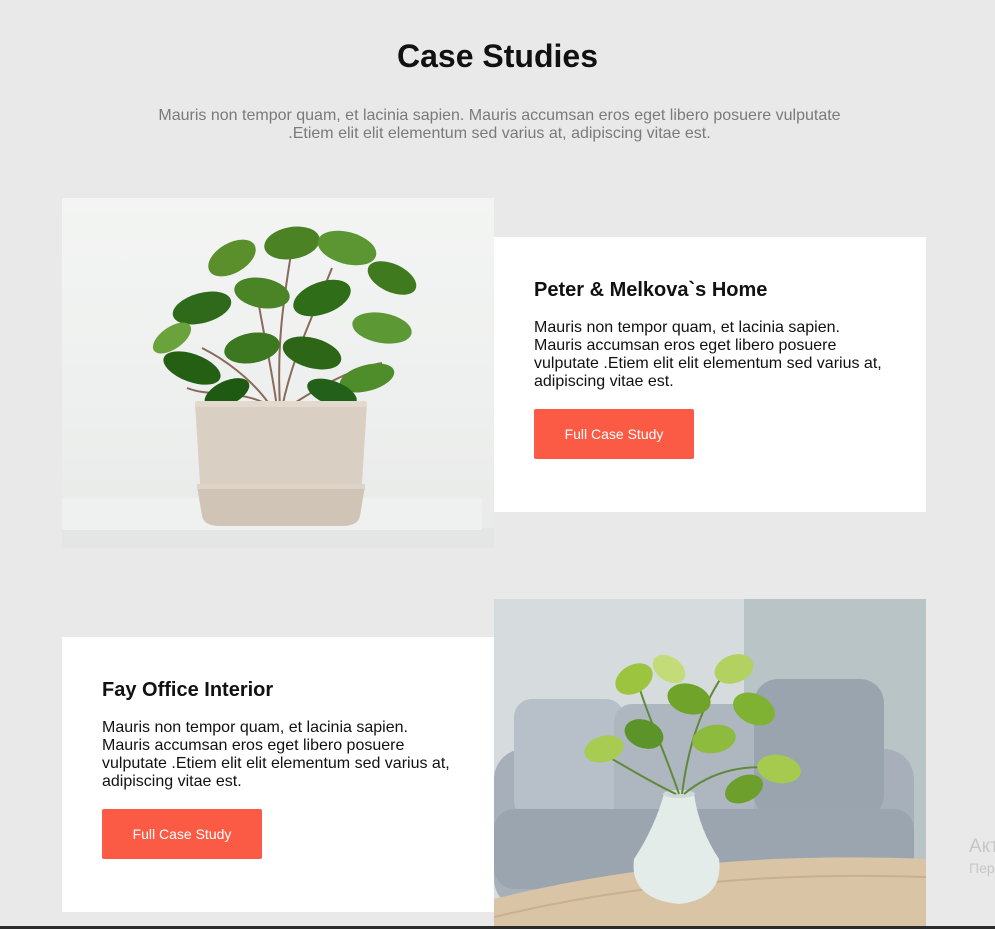  Describe the element at coordinates (497, 56) in the screenshot. I see `page-title: Case Studies` at that location.